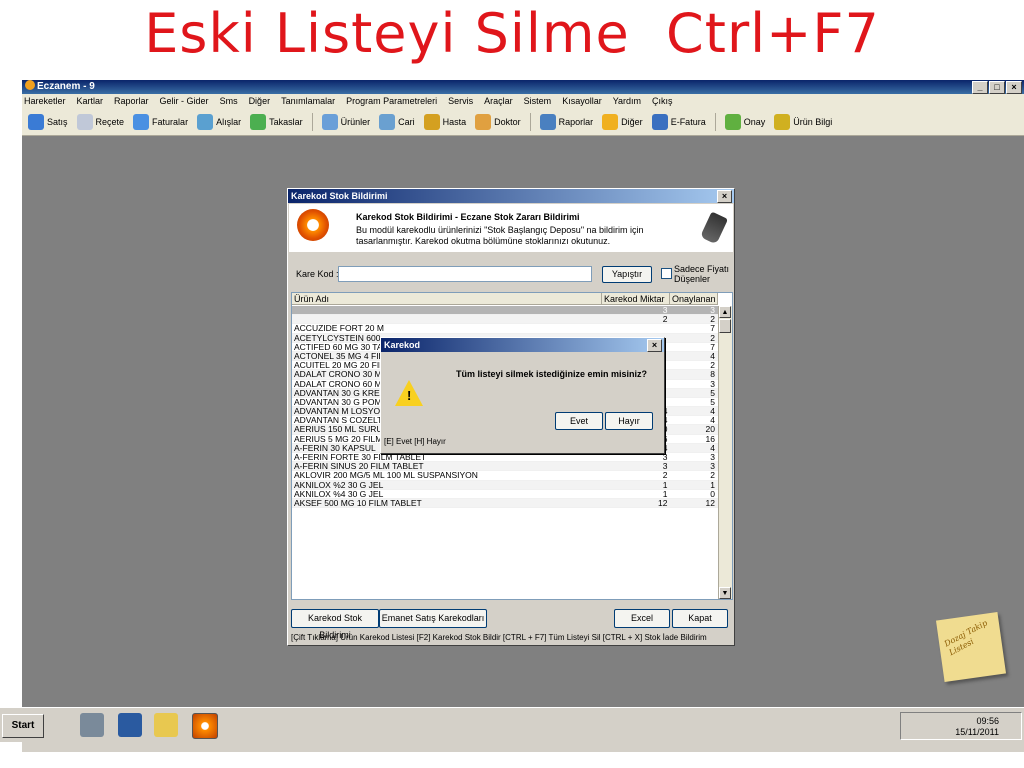 This screenshot has height=768, width=1024. I want to click on toolbar-button: Raporlar, so click(566, 122).